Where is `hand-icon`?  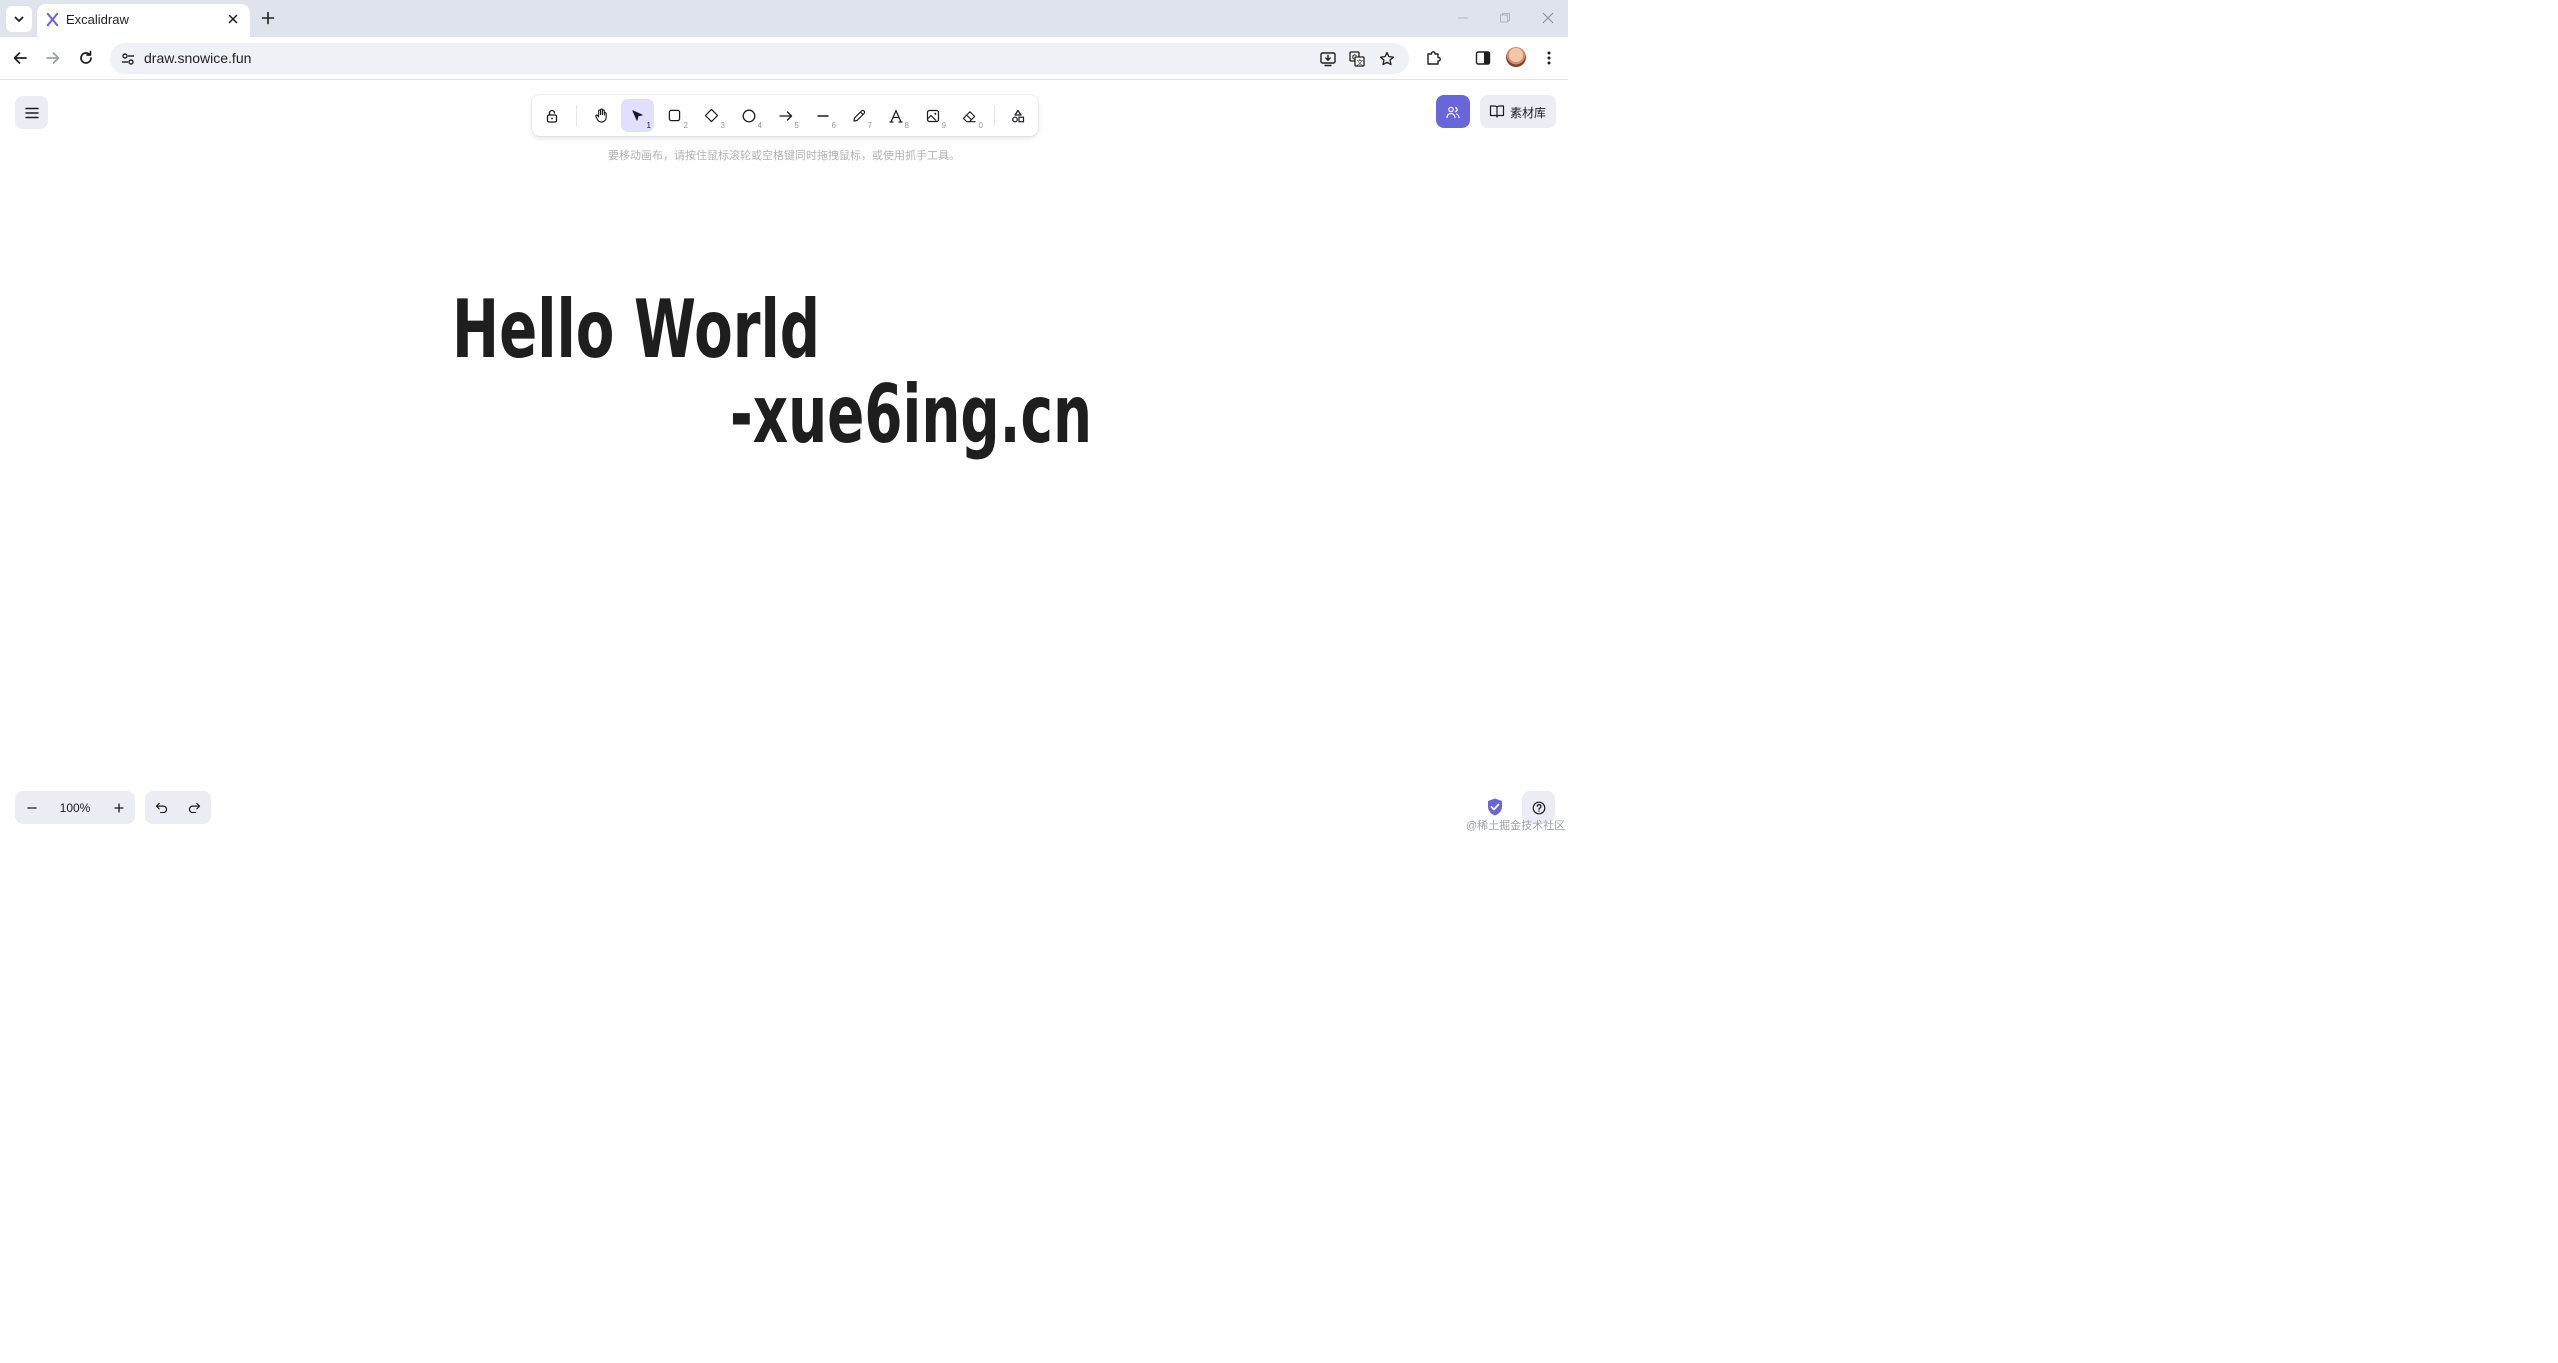
hand-icon is located at coordinates (601, 115).